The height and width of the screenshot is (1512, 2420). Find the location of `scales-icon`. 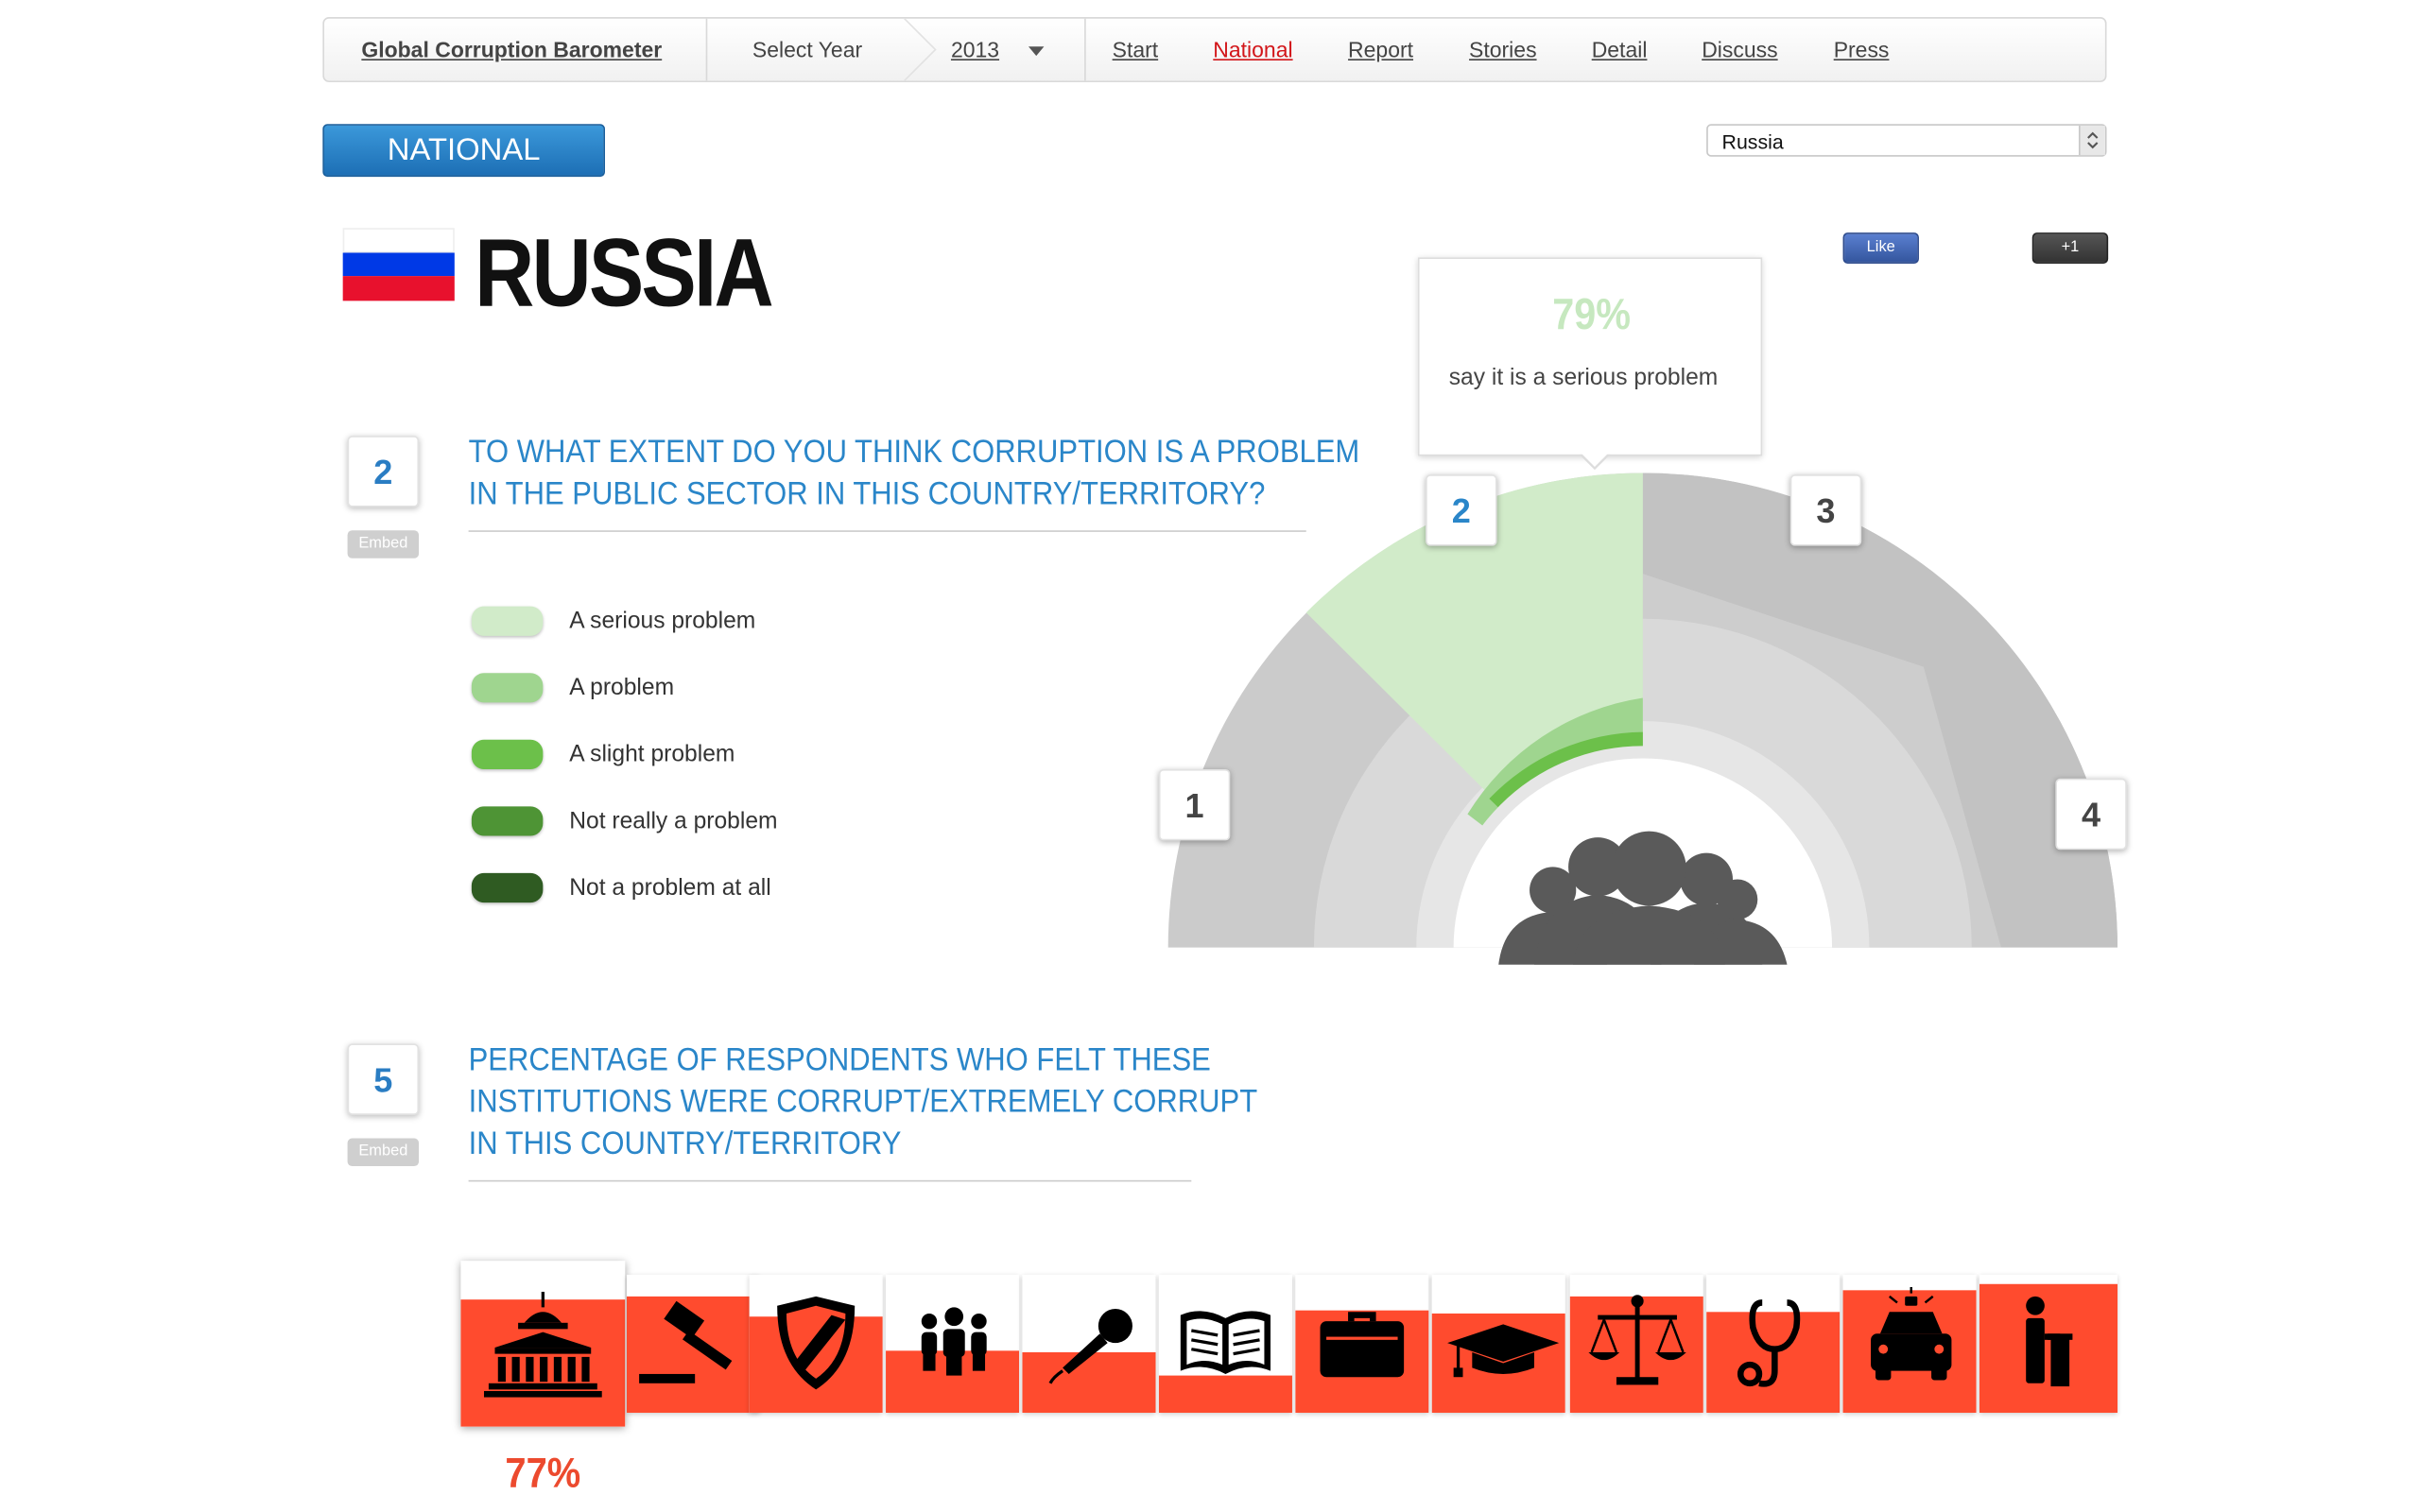

scales-icon is located at coordinates (1637, 1340).